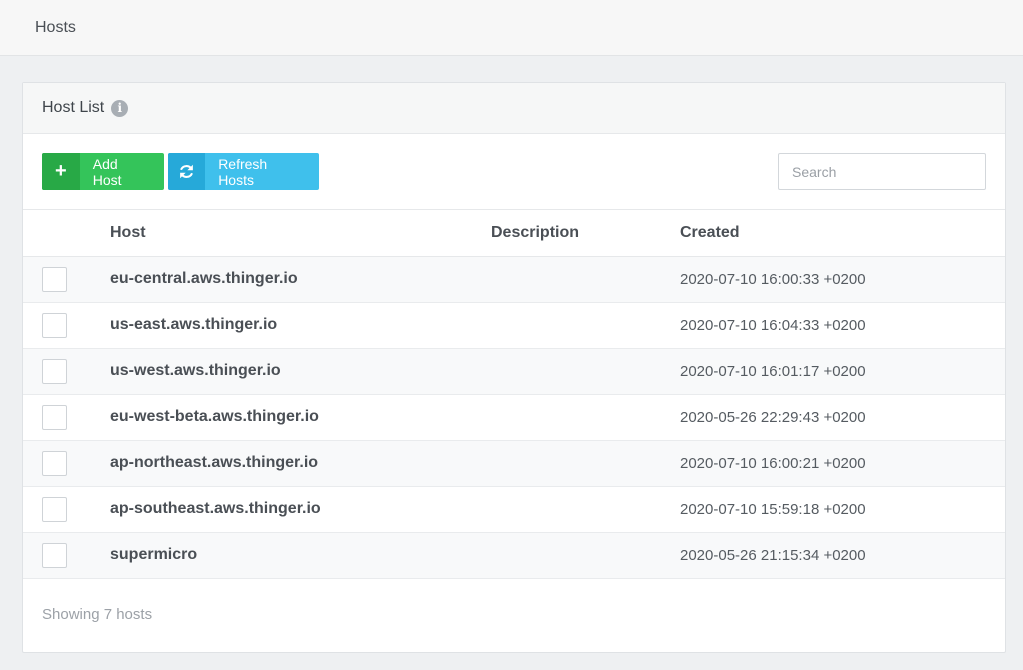 The width and height of the screenshot is (1023, 670). What do you see at coordinates (300, 233) in the screenshot?
I see `header-host: Host` at bounding box center [300, 233].